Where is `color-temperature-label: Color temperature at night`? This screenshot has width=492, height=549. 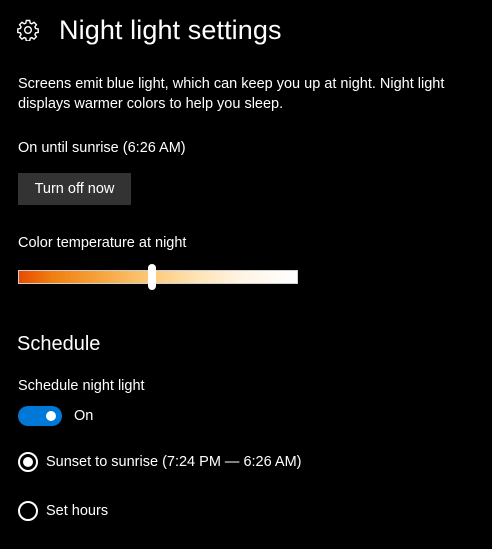
color-temperature-label: Color temperature at night is located at coordinates (102, 243).